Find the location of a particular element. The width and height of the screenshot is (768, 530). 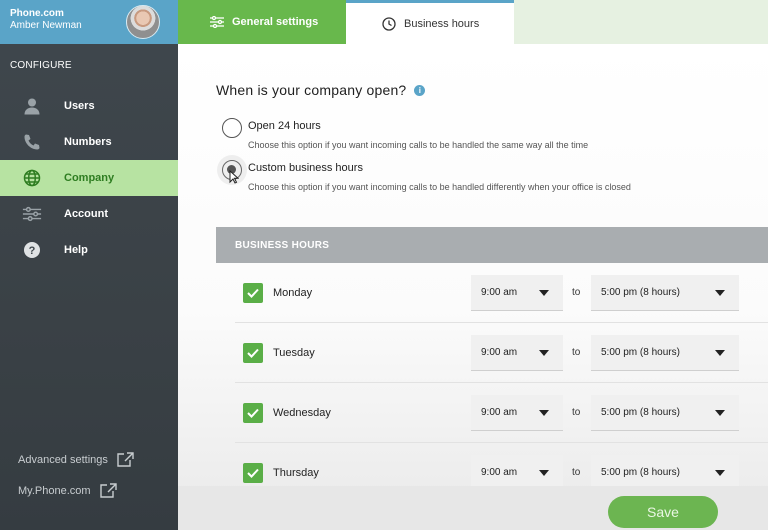

configure-label: CONFIGURE is located at coordinates (41, 65).